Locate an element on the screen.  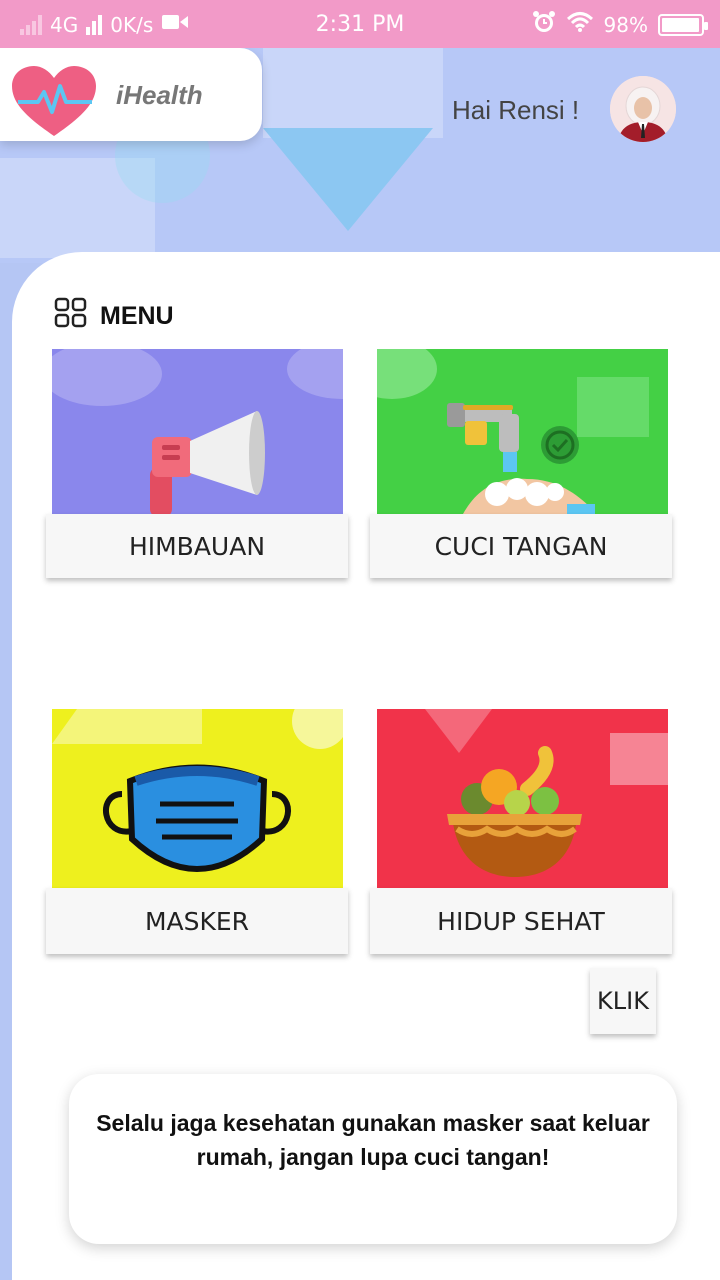
fruit-basket-icon is located at coordinates (546, 793).